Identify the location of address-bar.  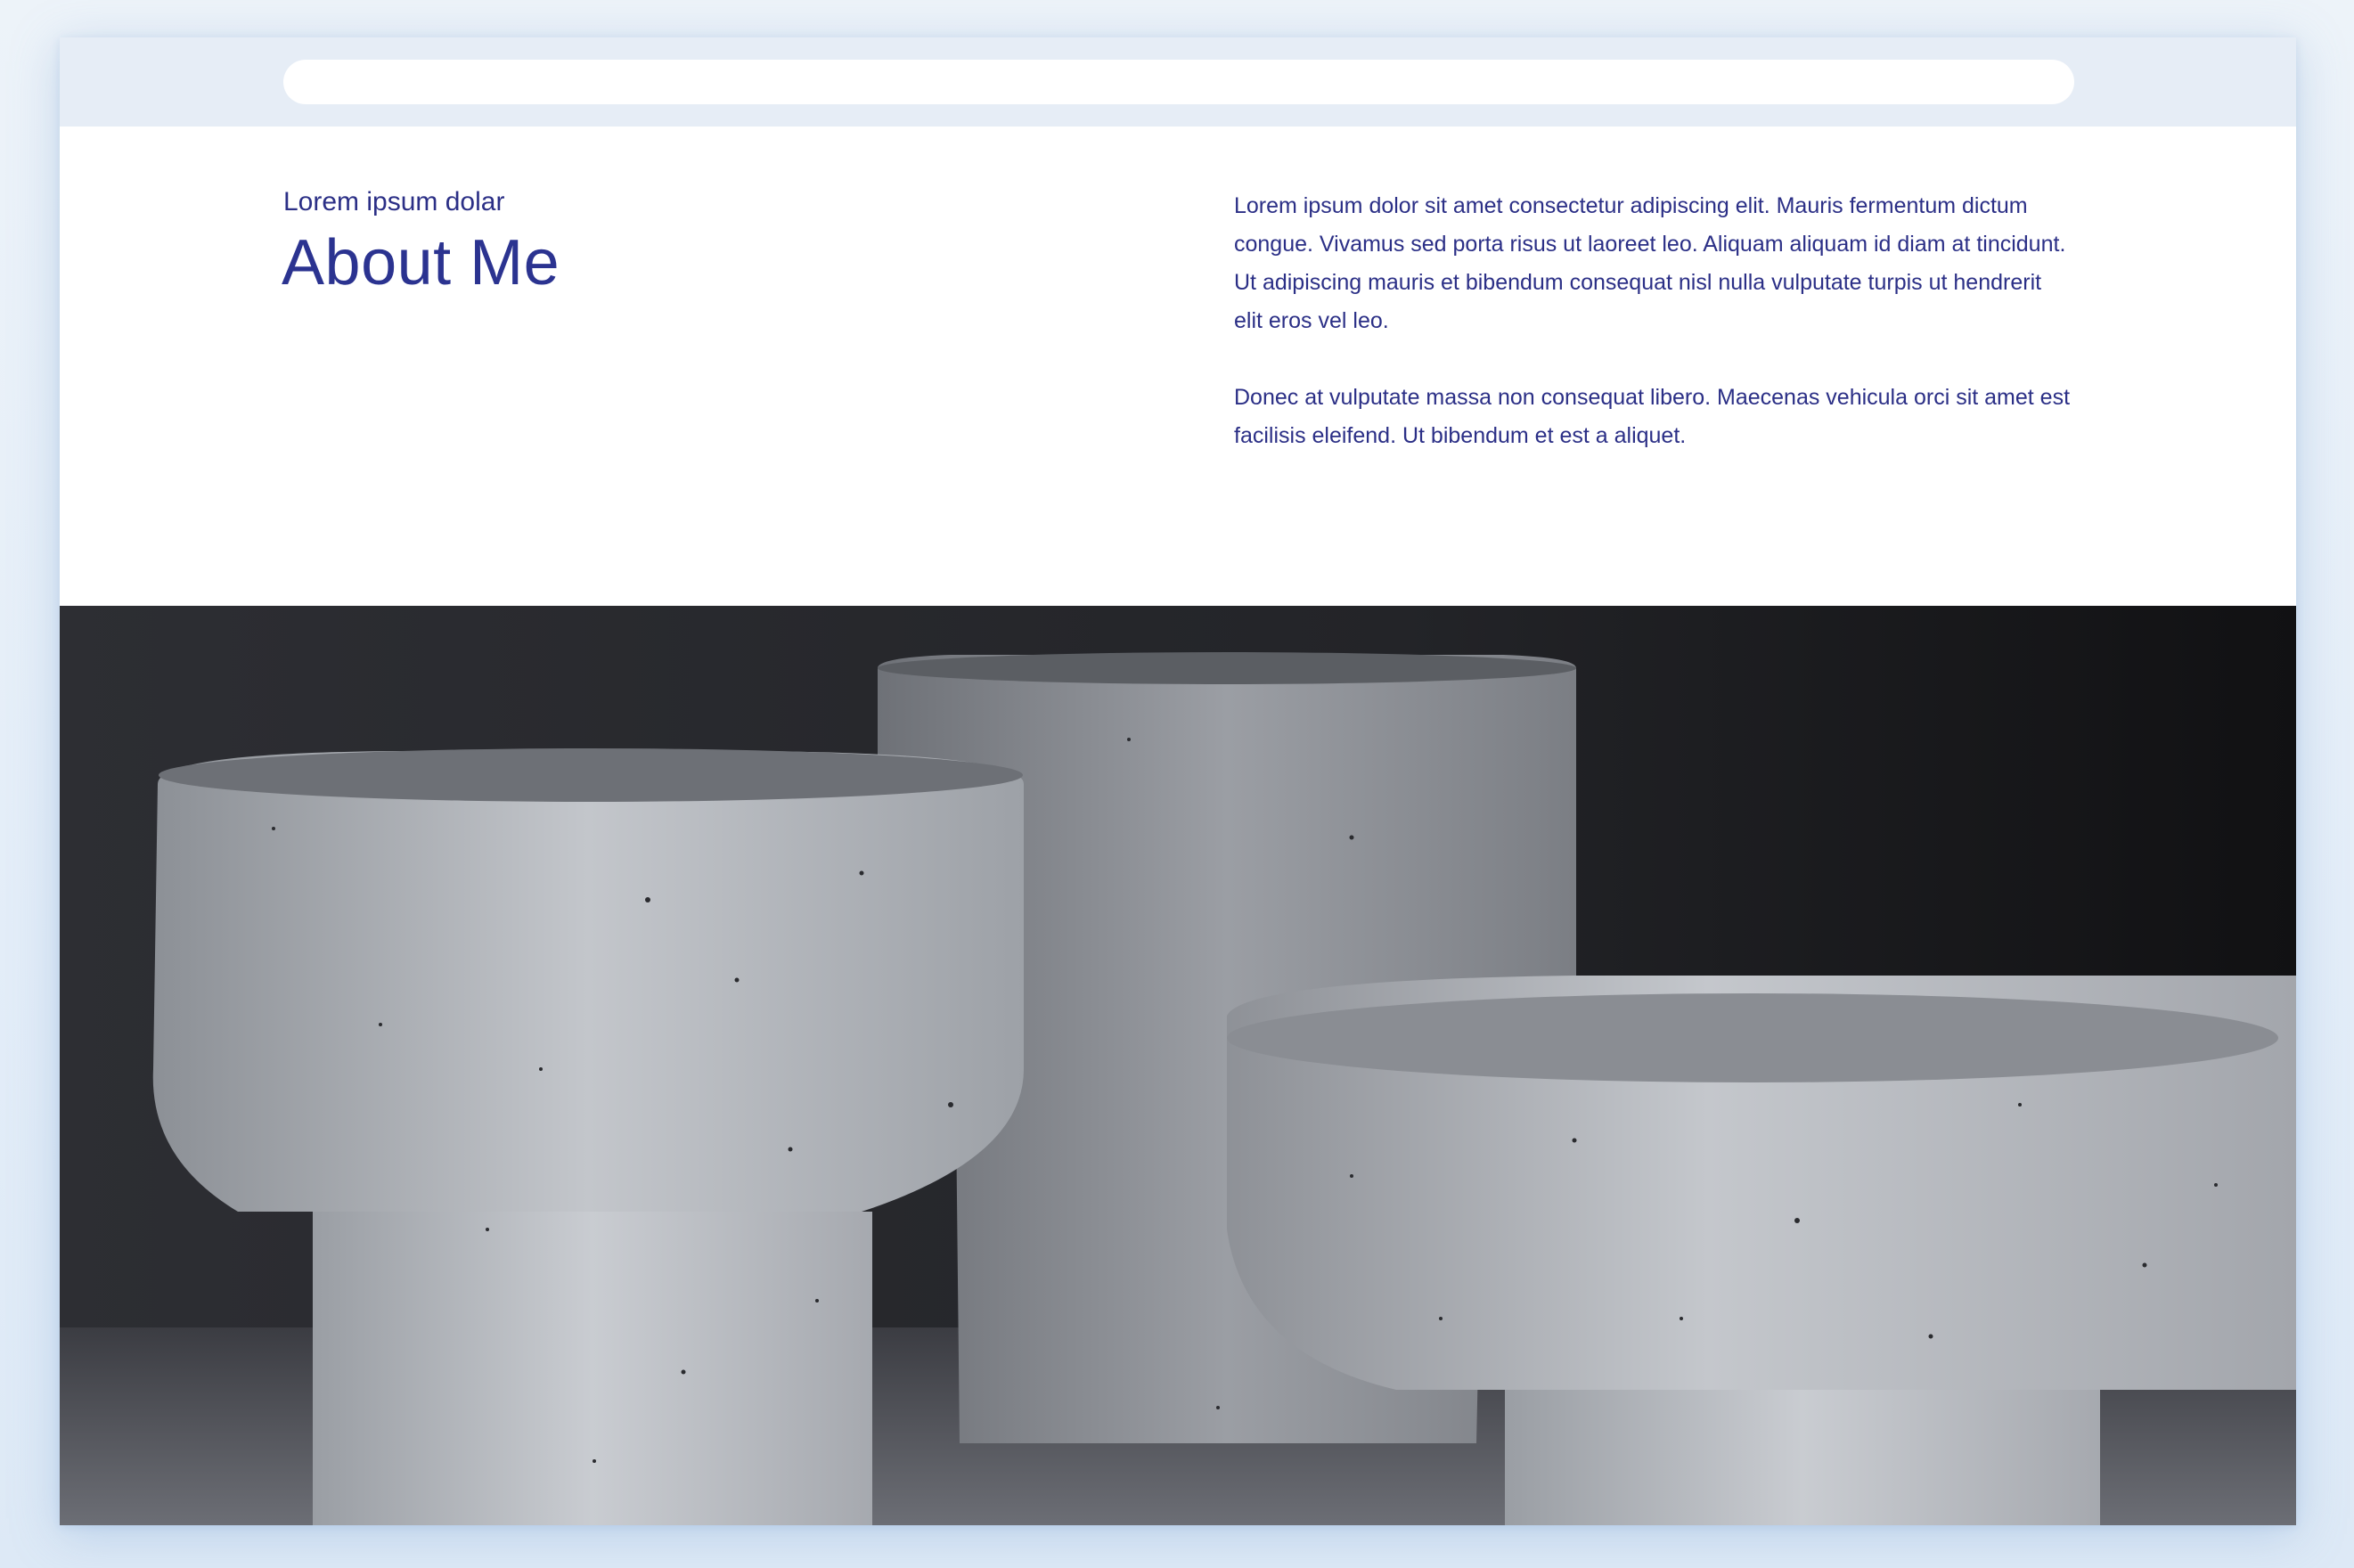
(1178, 82).